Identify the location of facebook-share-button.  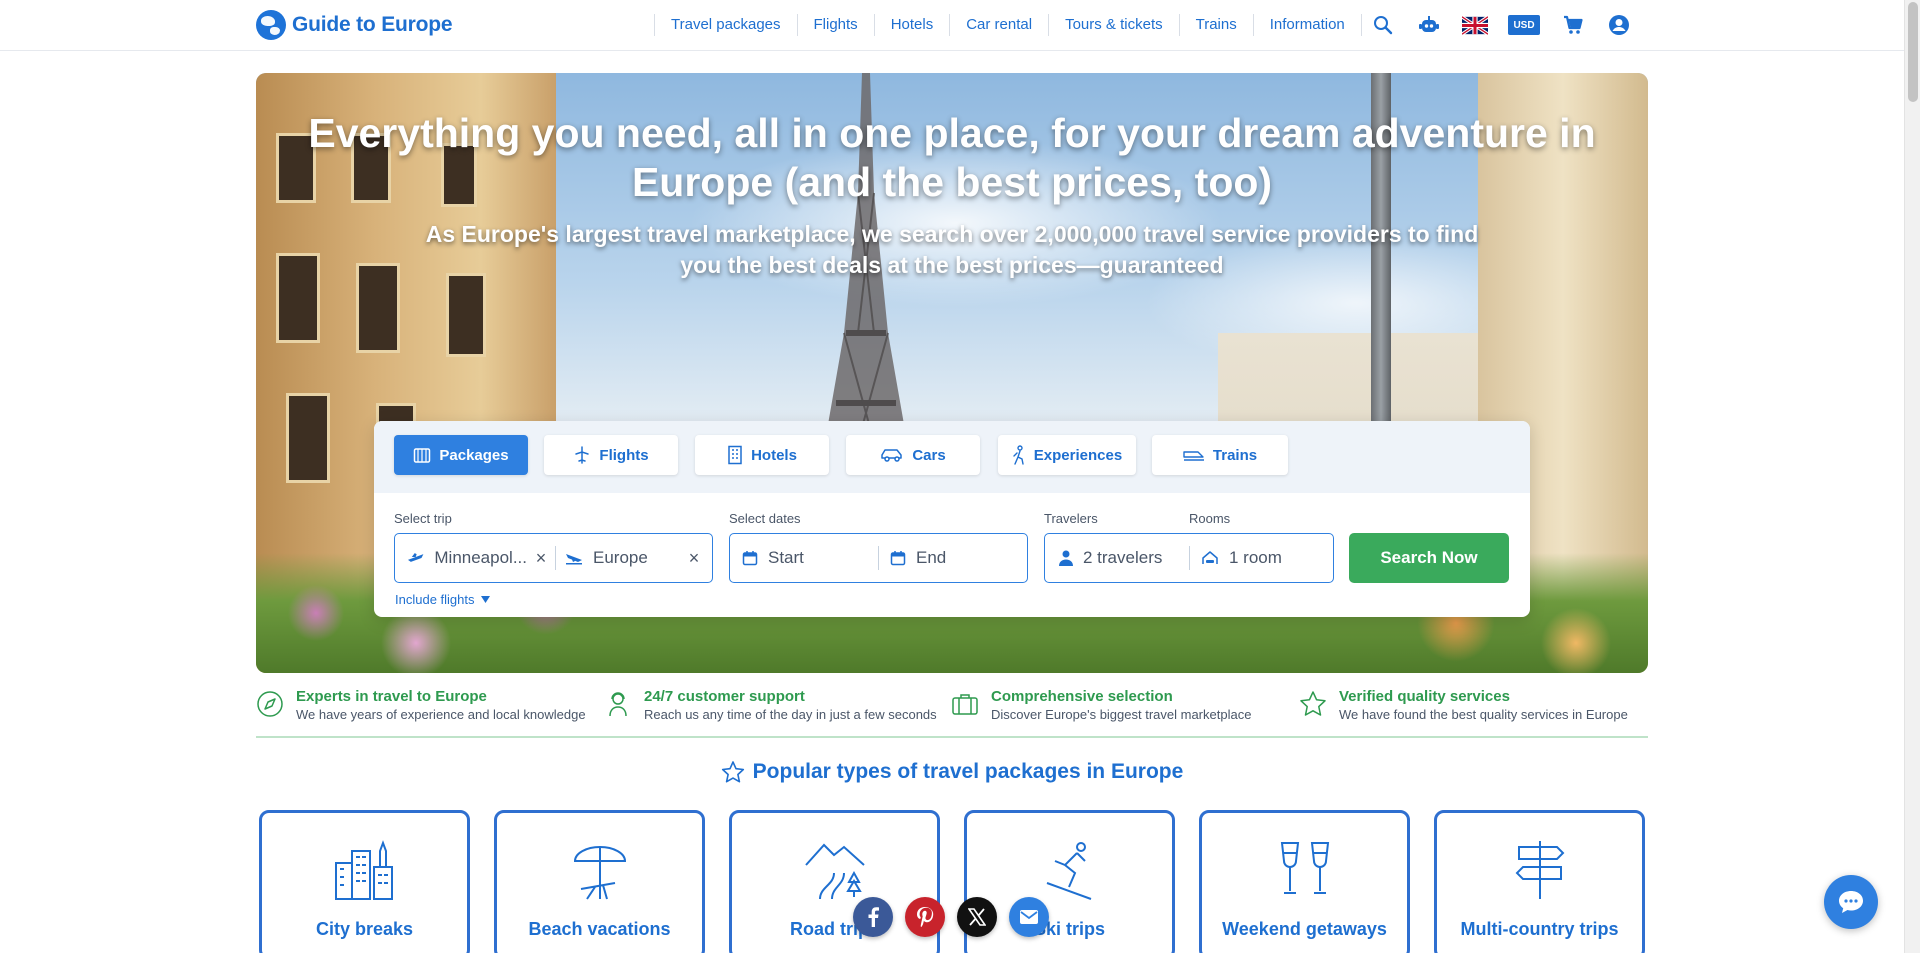
(873, 917).